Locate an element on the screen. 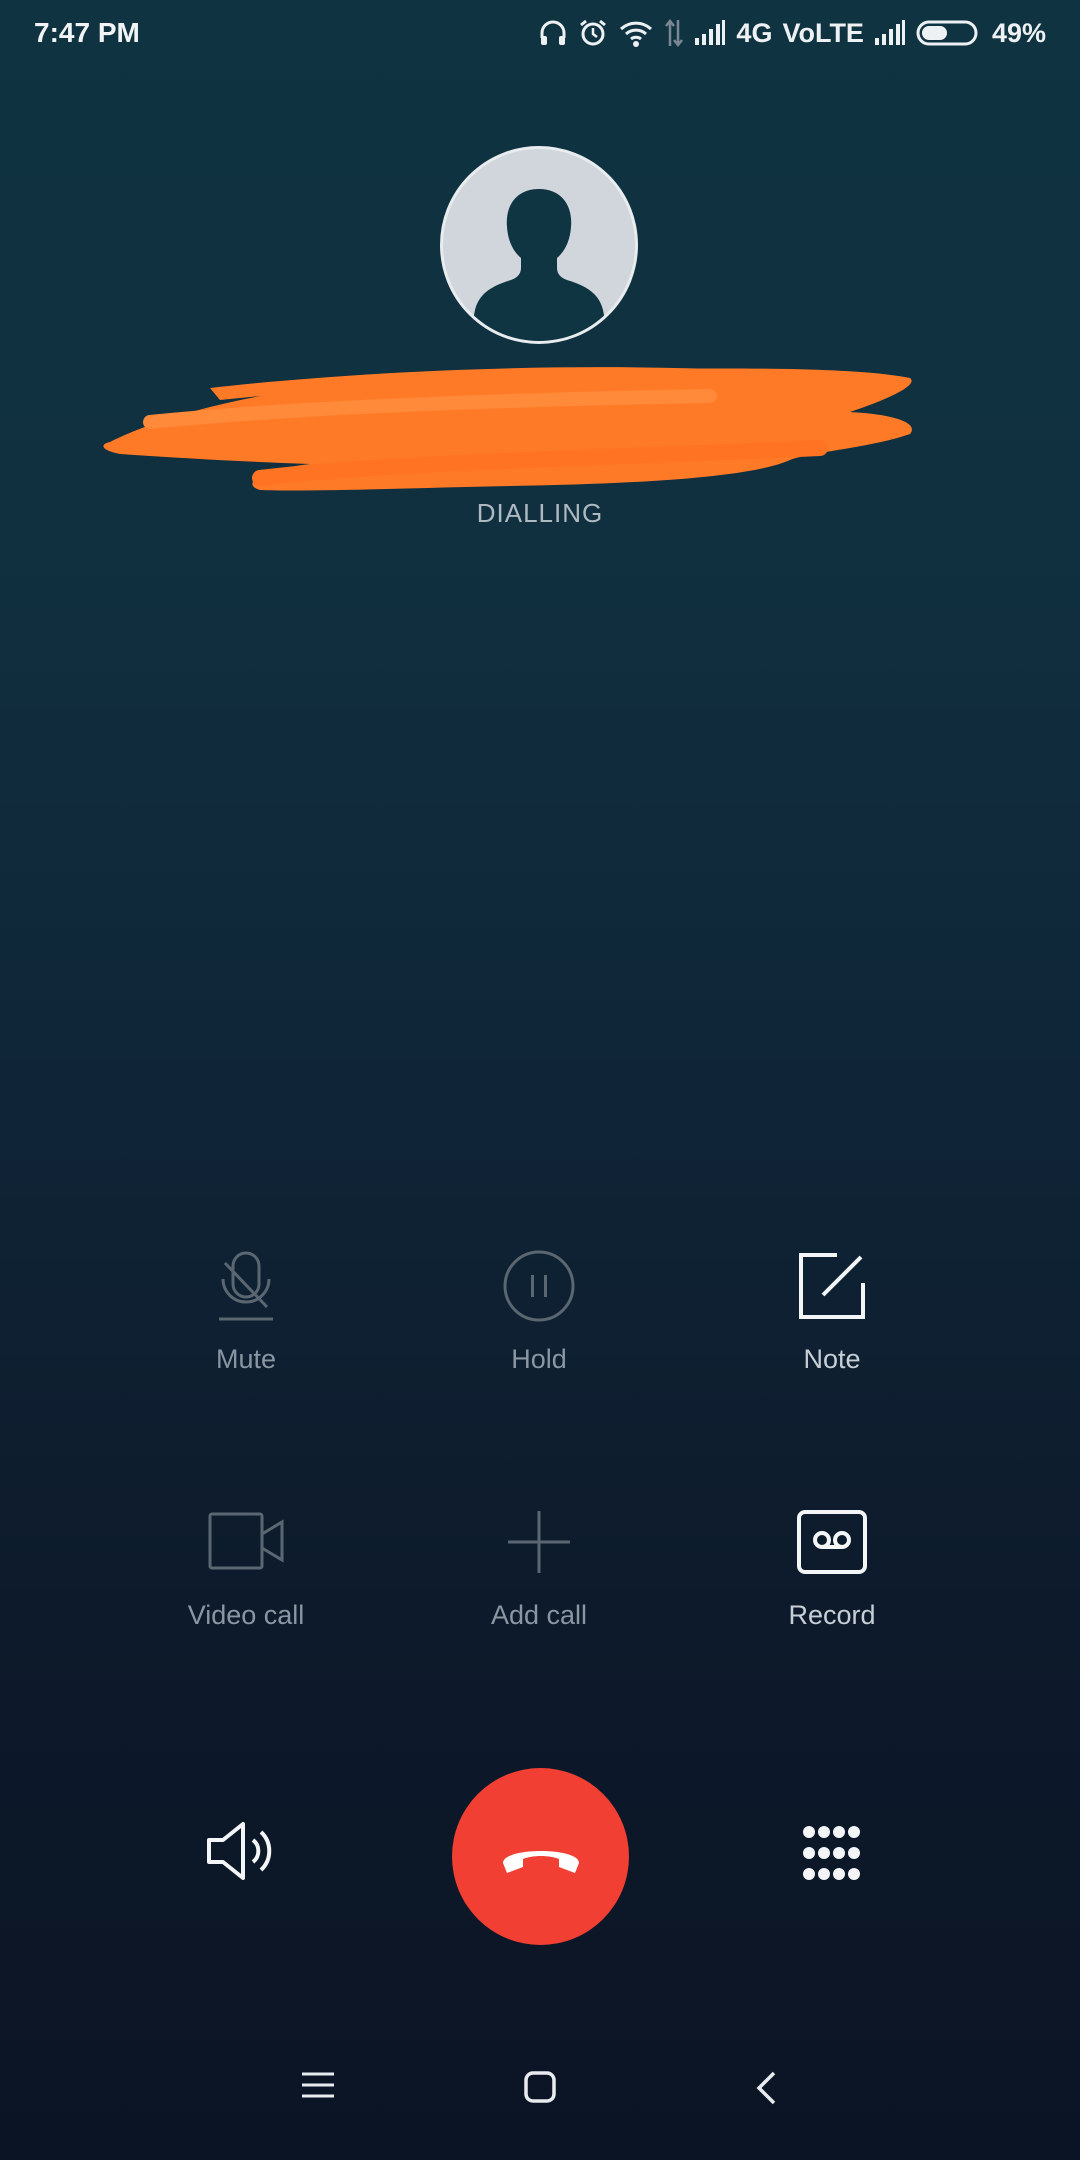 This screenshot has width=1080, height=2160. call-state: DIALLING is located at coordinates (540, 513).